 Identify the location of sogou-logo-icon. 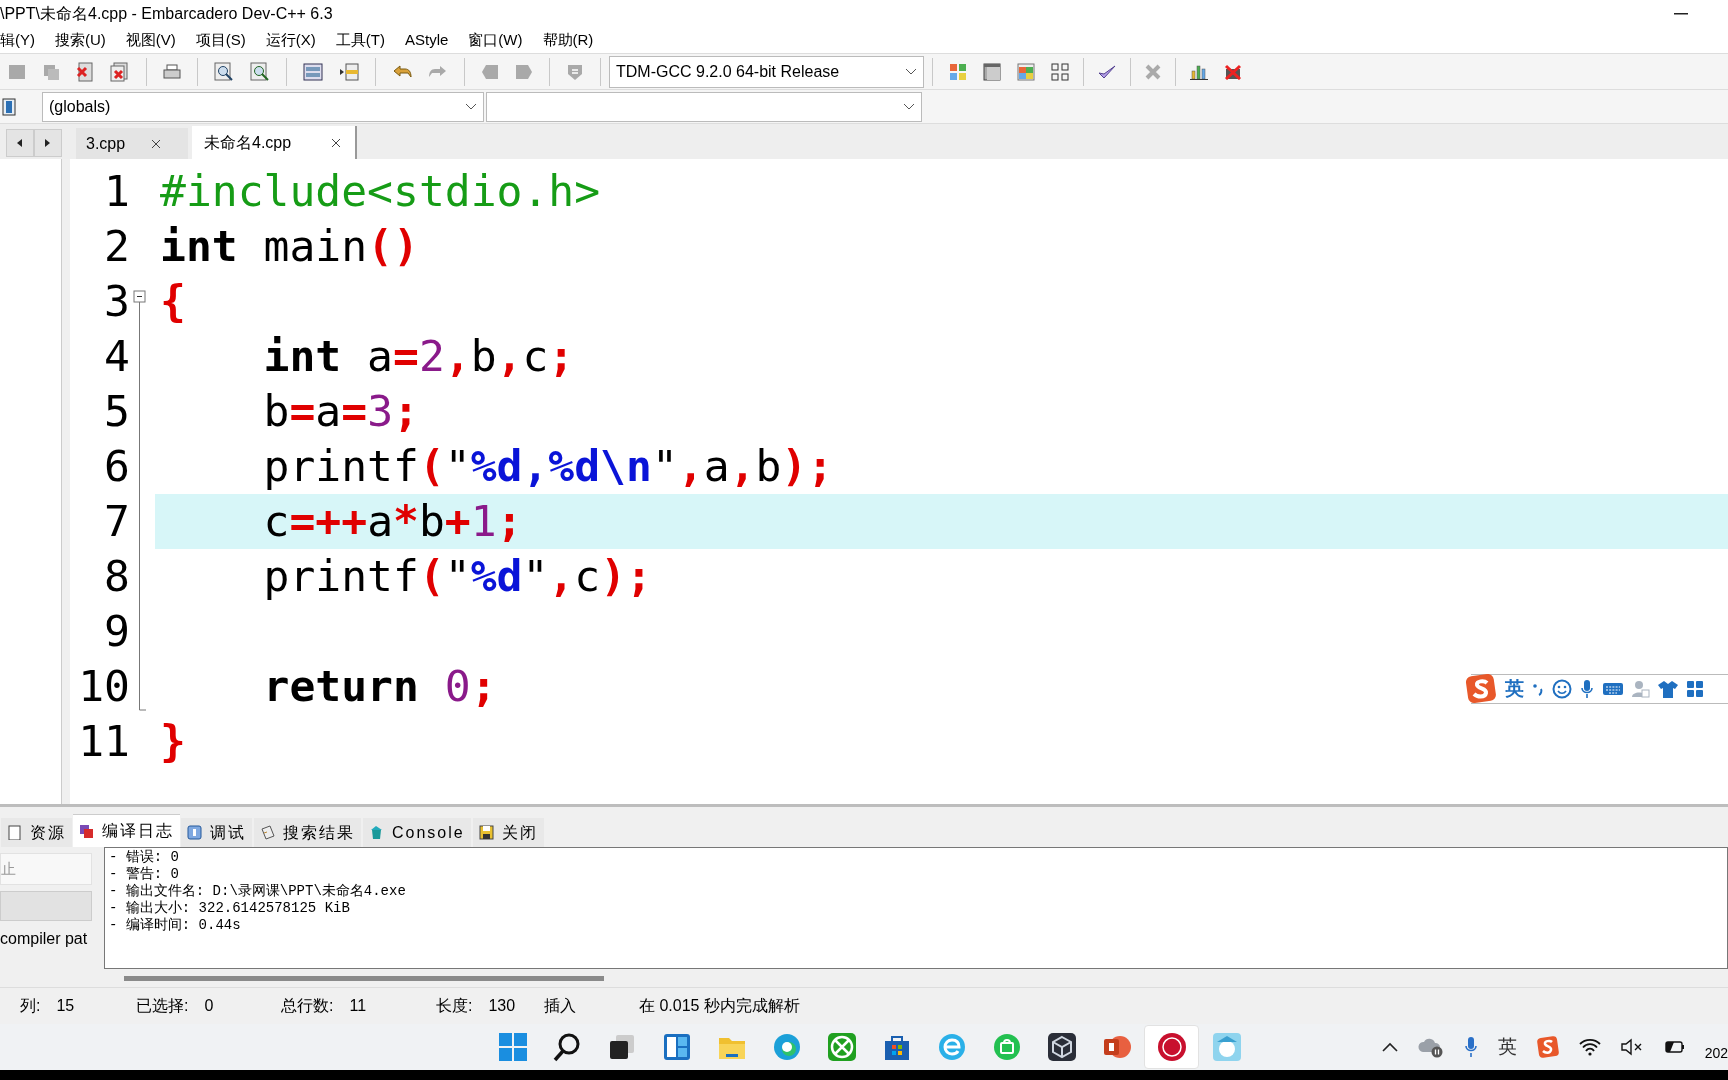
(1481, 689).